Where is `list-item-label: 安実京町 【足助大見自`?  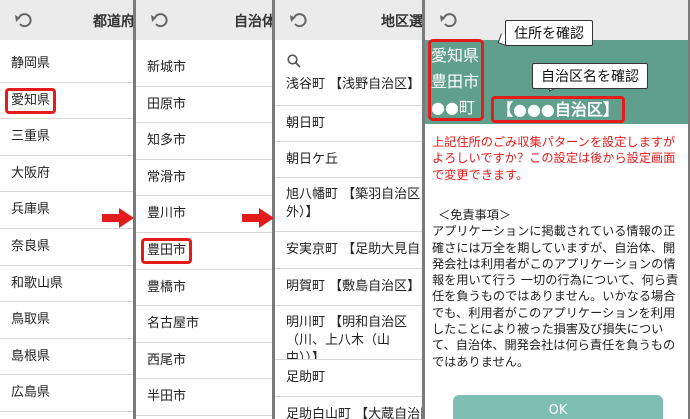
list-item-label: 安実京町 【足助大見自 is located at coordinates (353, 249).